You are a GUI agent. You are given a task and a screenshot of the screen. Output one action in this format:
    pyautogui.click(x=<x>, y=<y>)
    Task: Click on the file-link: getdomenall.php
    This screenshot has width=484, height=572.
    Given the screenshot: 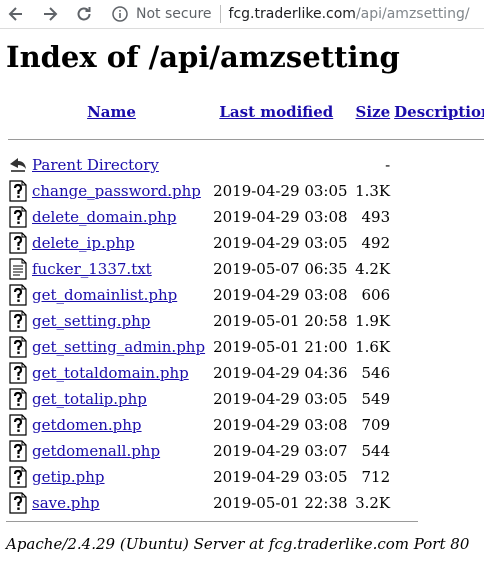 What is the action you would take?
    pyautogui.click(x=96, y=451)
    